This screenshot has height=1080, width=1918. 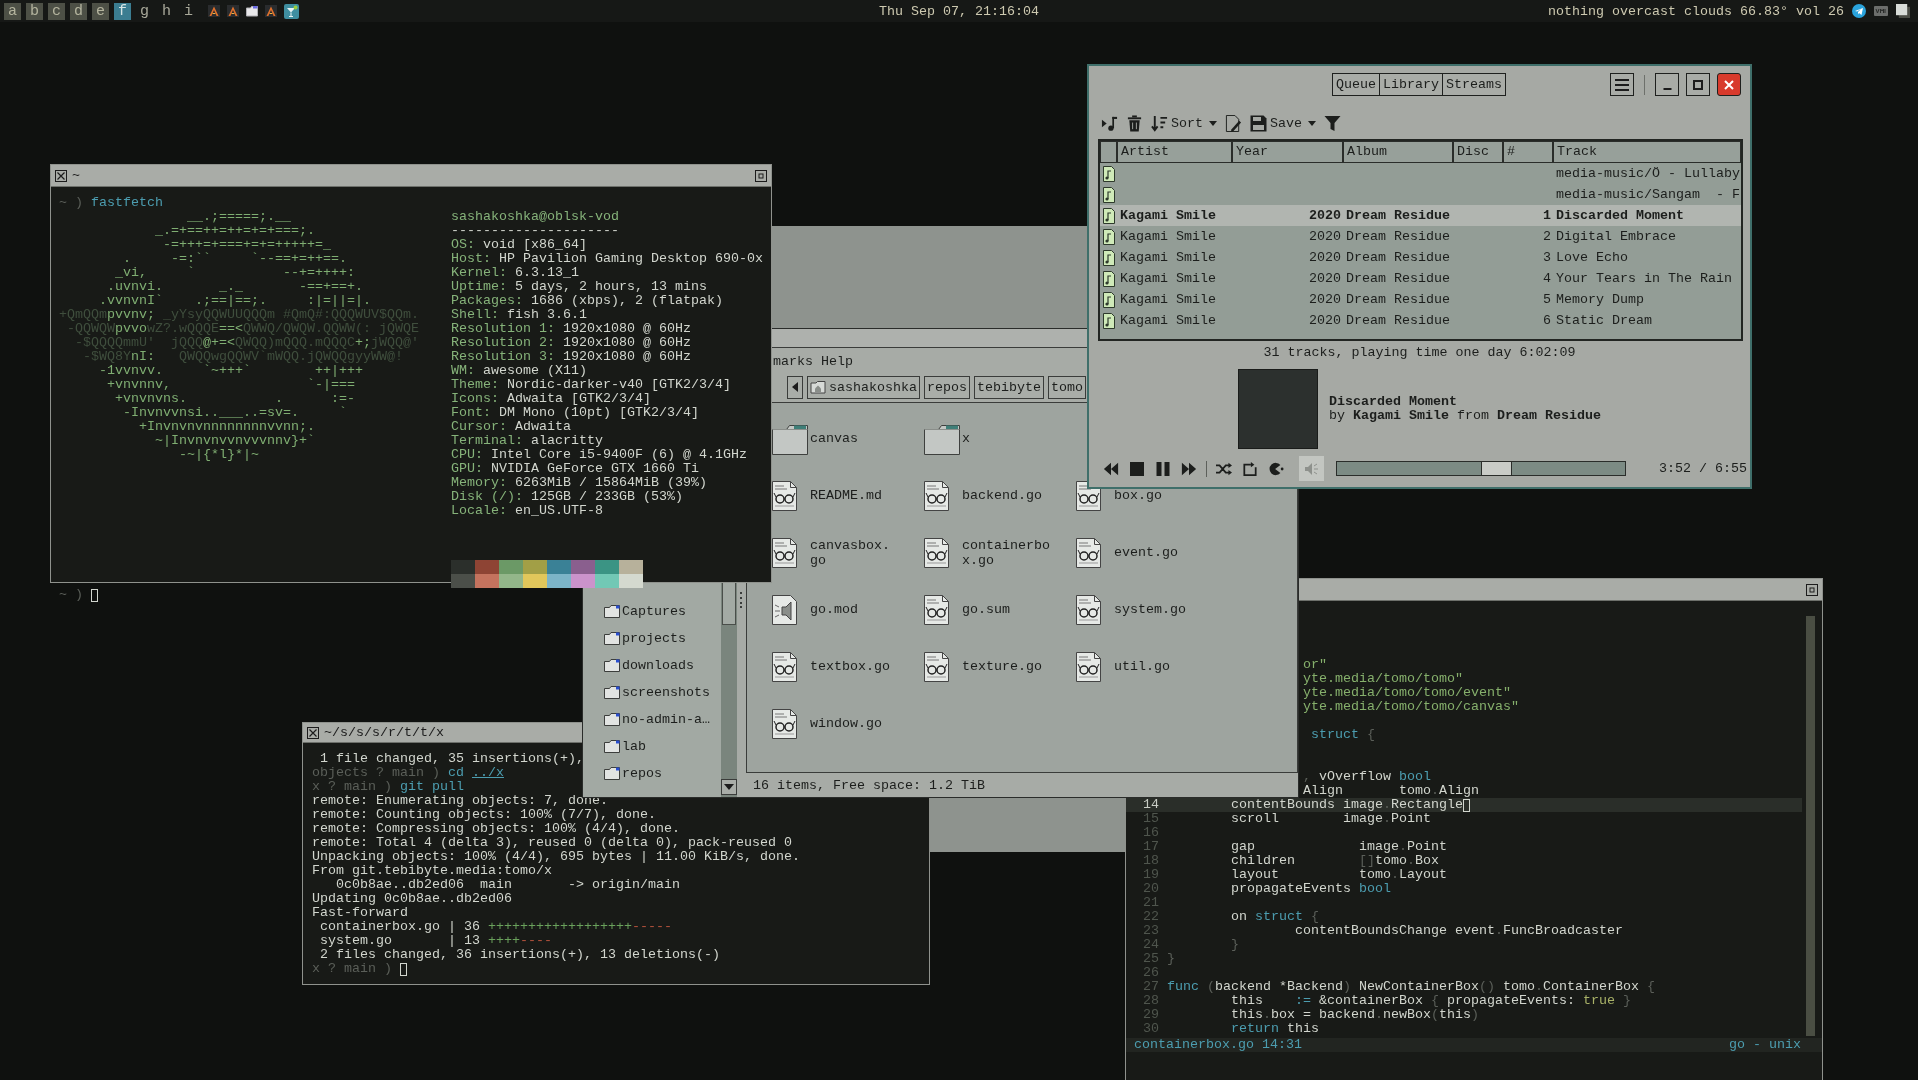 I want to click on file-name: backend.go, so click(x=1006, y=495).